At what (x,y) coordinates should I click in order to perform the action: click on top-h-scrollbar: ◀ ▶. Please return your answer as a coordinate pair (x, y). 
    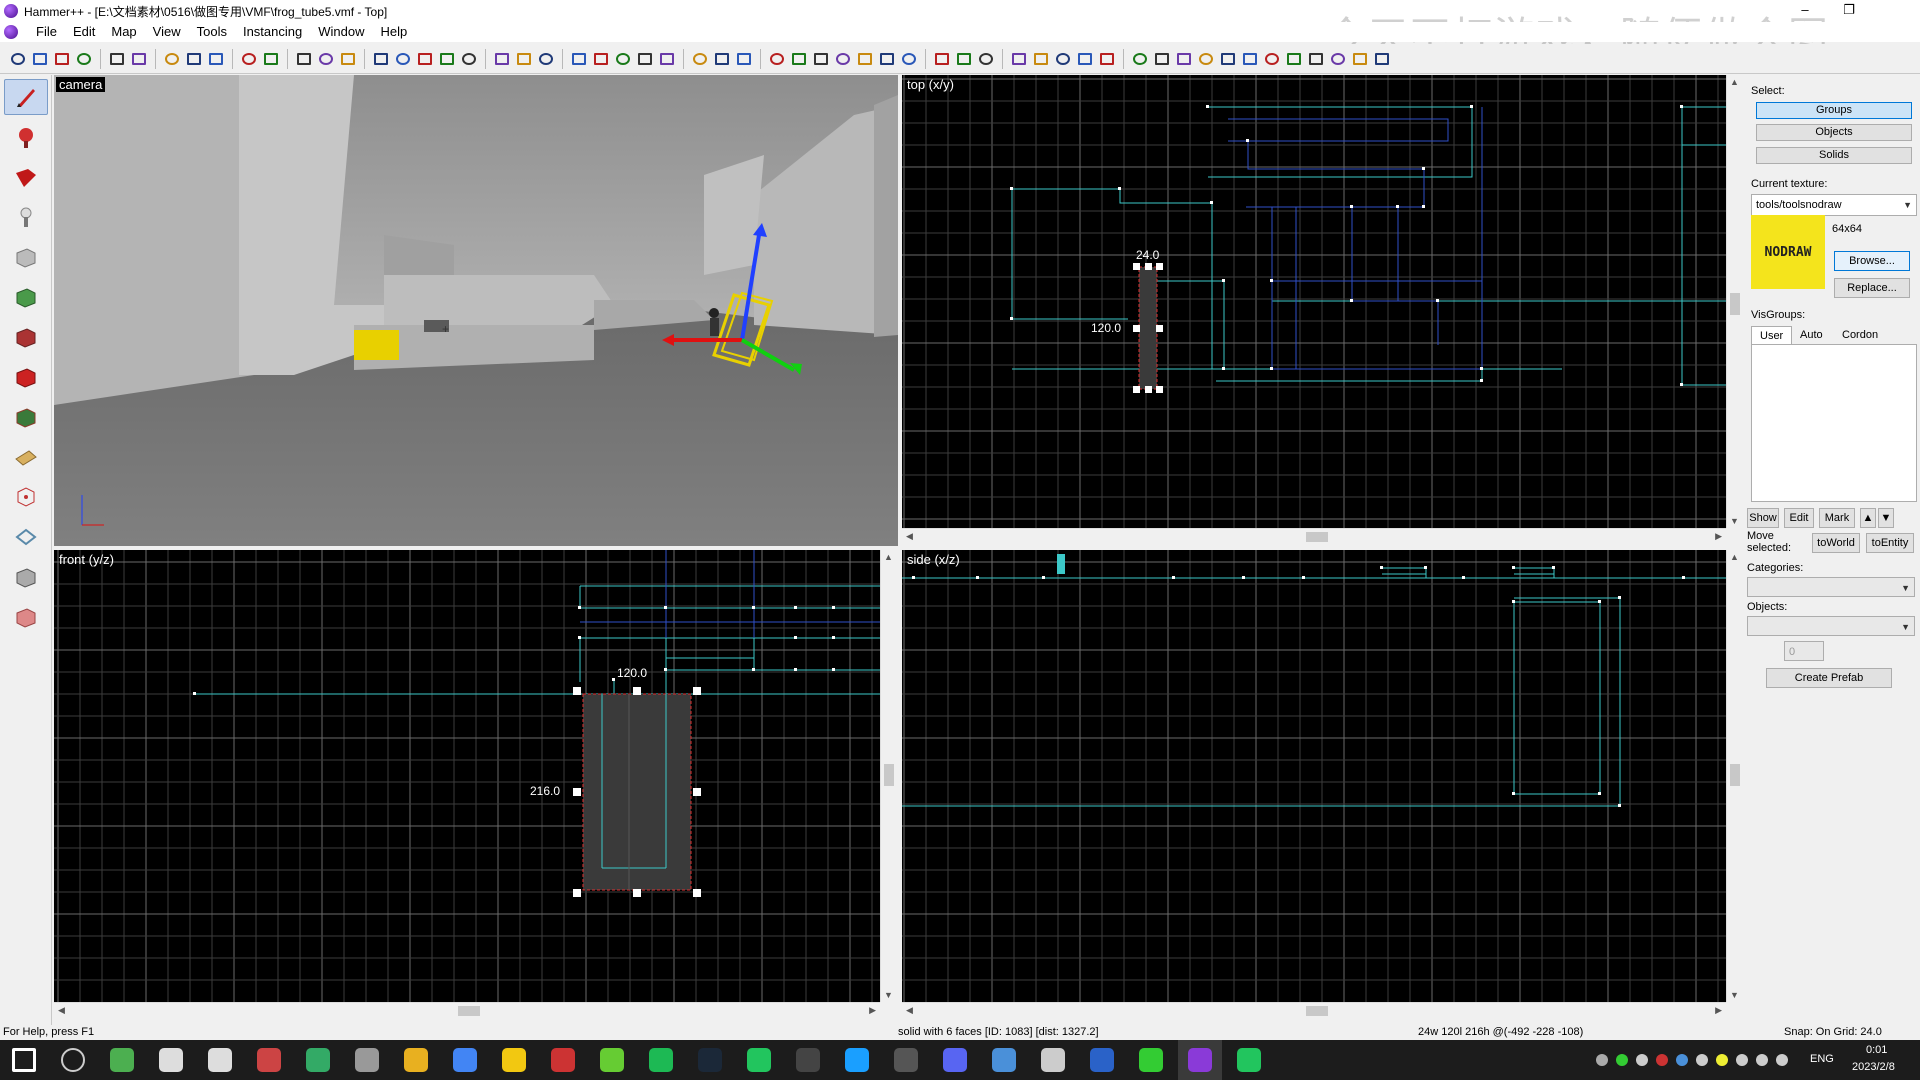
    Looking at the image, I should click on (1314, 536).